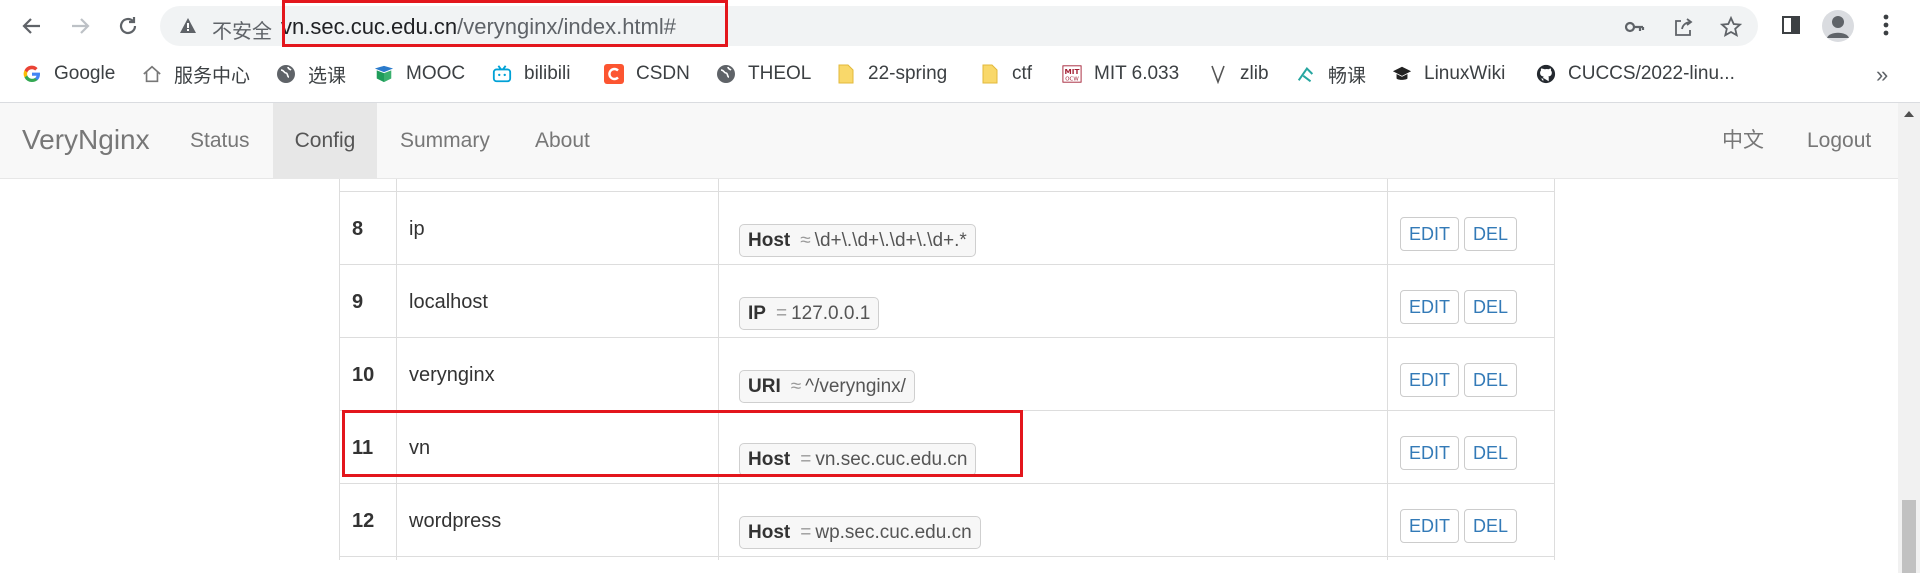 The height and width of the screenshot is (573, 1920). Describe the element at coordinates (384, 74) in the screenshot. I see `mooc-icon` at that location.